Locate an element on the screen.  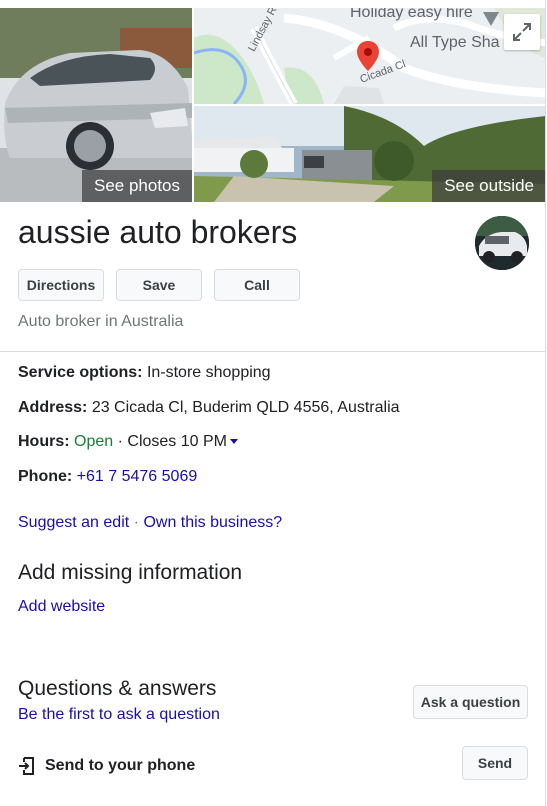
send-to-phone-label: Send to your phone is located at coordinates (120, 765).